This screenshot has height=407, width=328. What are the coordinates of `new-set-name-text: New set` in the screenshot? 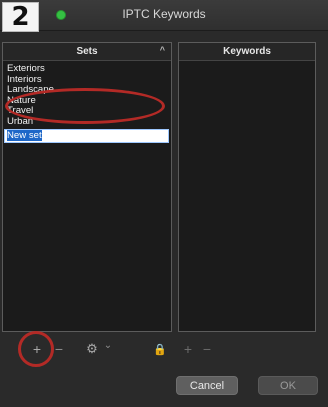 It's located at (24, 135).